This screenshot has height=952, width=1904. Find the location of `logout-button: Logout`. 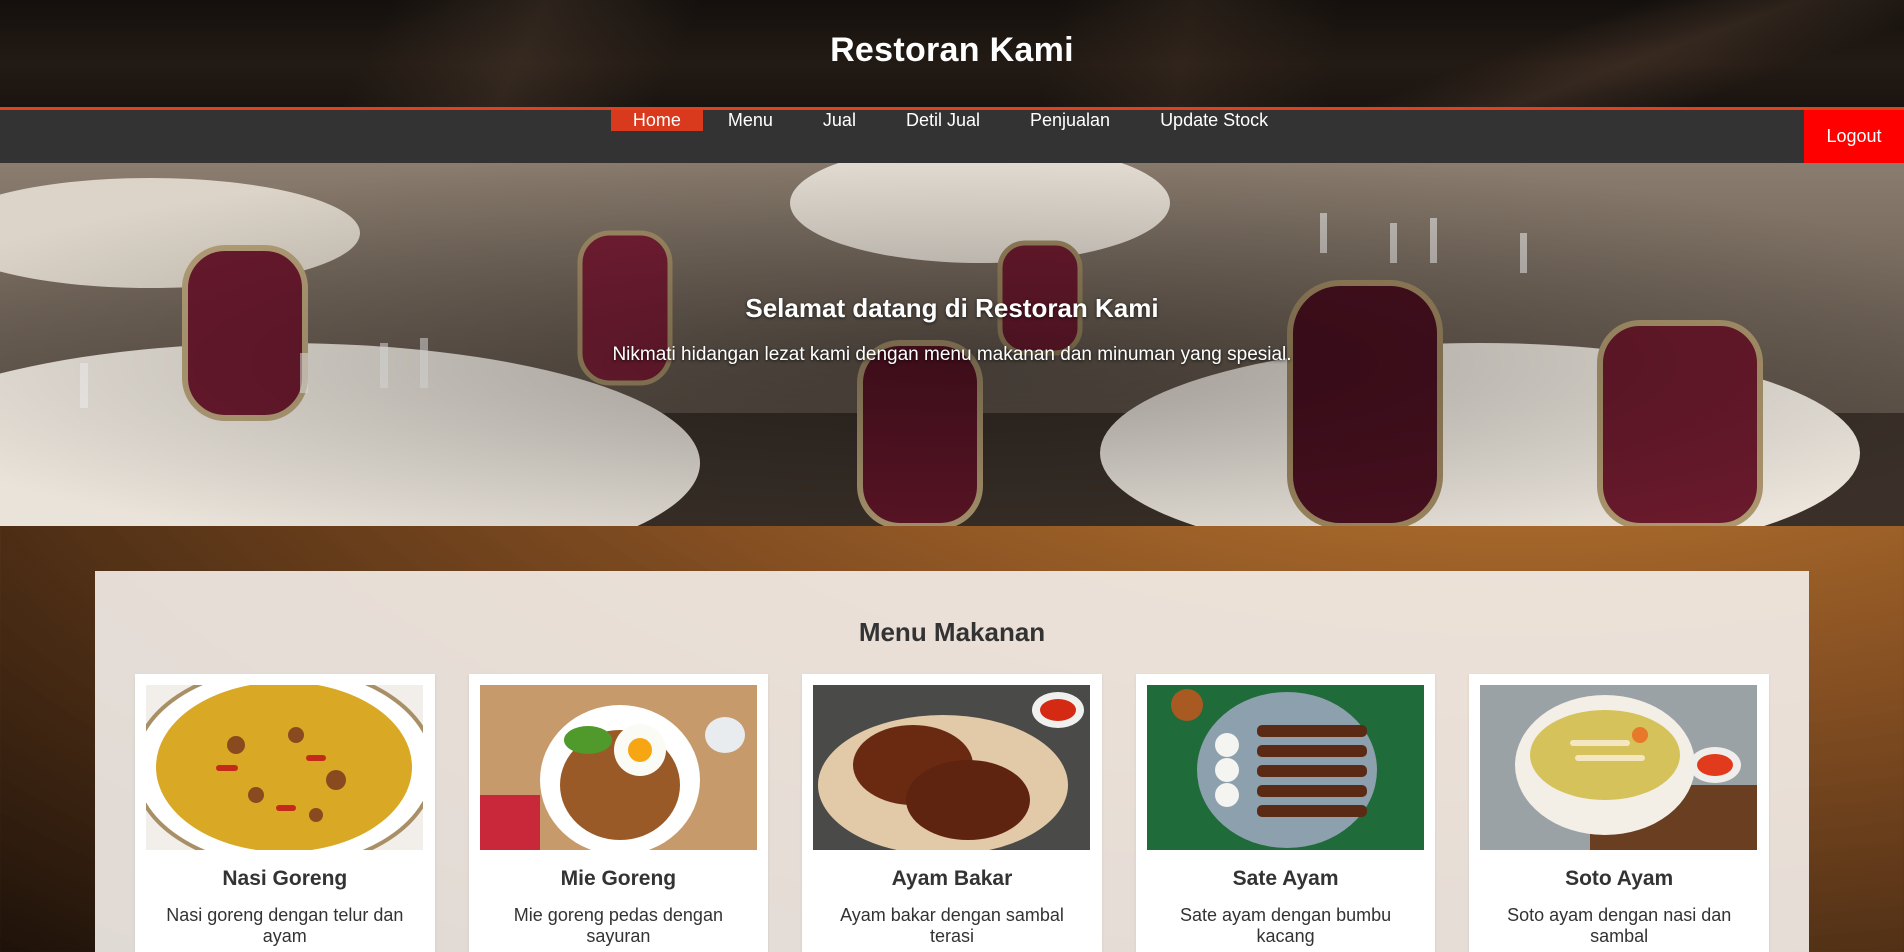

logout-button: Logout is located at coordinates (1854, 136).